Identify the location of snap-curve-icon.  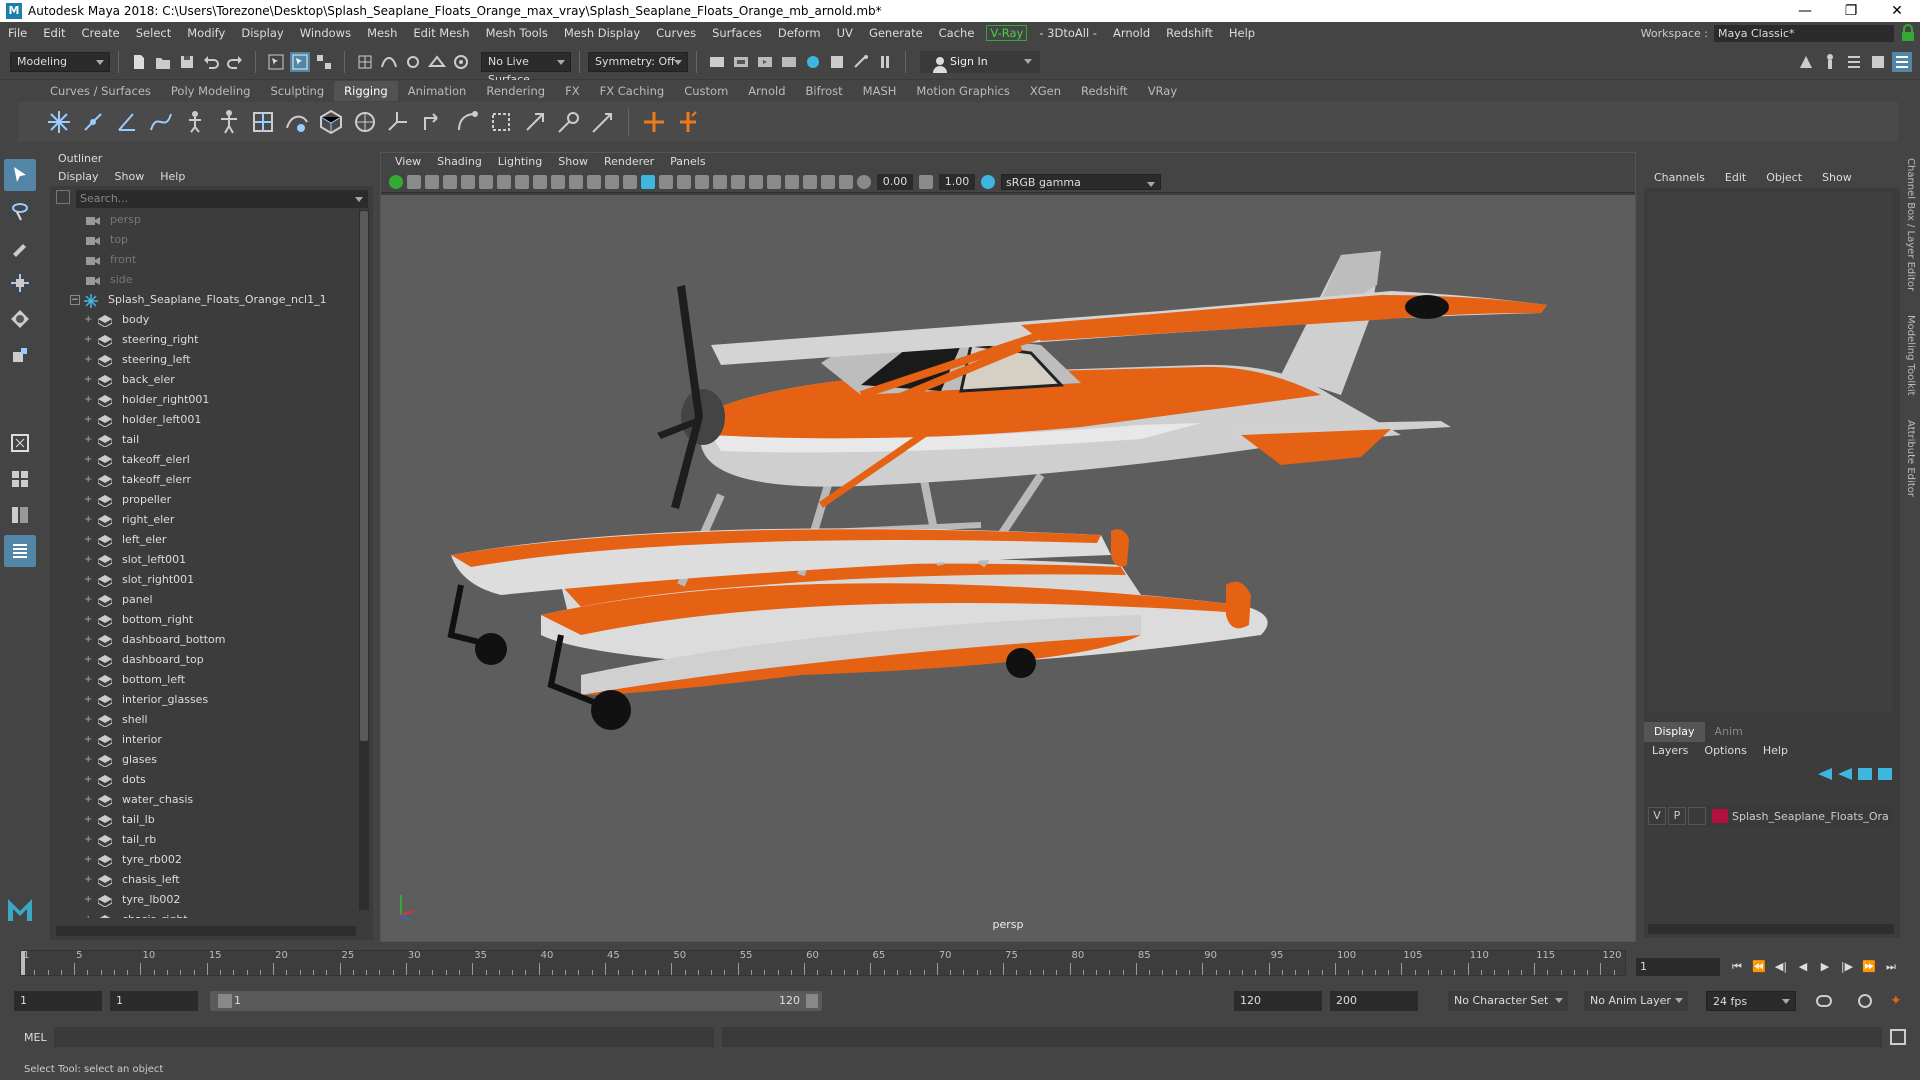
(389, 62).